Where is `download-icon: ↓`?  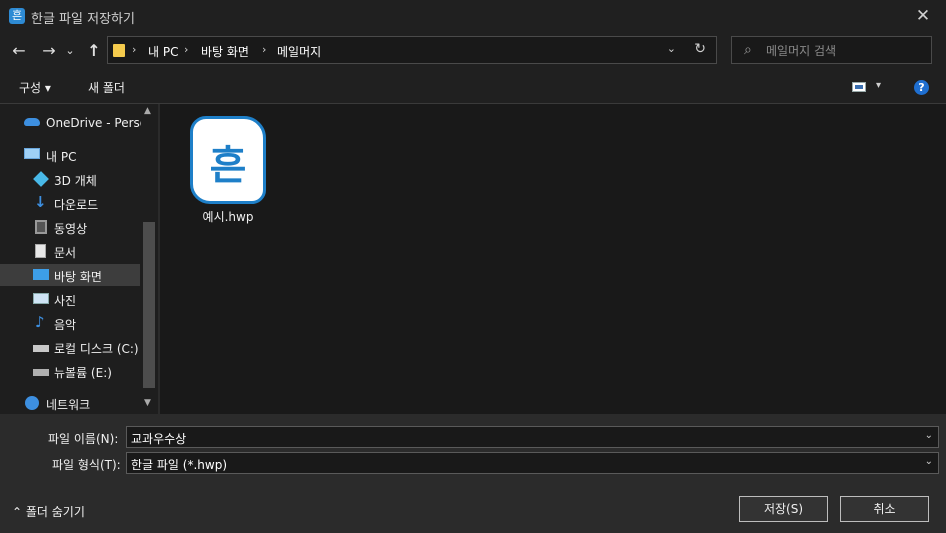
download-icon: ↓ is located at coordinates (40, 202).